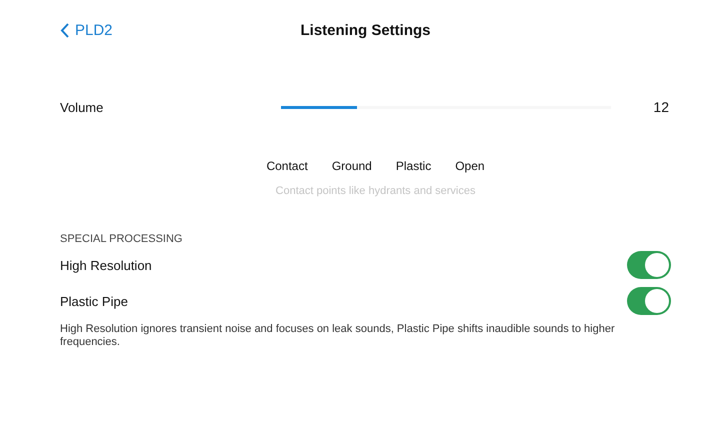 The width and height of the screenshot is (721, 443). Describe the element at coordinates (64, 30) in the screenshot. I see `chevron-left-icon` at that location.